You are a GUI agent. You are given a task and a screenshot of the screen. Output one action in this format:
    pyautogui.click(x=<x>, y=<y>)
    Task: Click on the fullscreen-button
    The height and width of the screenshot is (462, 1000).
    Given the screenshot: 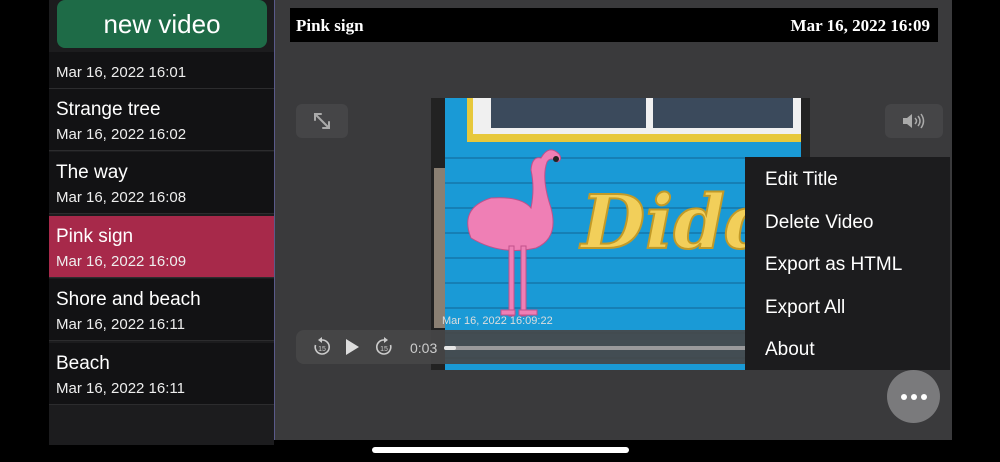 What is the action you would take?
    pyautogui.click(x=322, y=121)
    